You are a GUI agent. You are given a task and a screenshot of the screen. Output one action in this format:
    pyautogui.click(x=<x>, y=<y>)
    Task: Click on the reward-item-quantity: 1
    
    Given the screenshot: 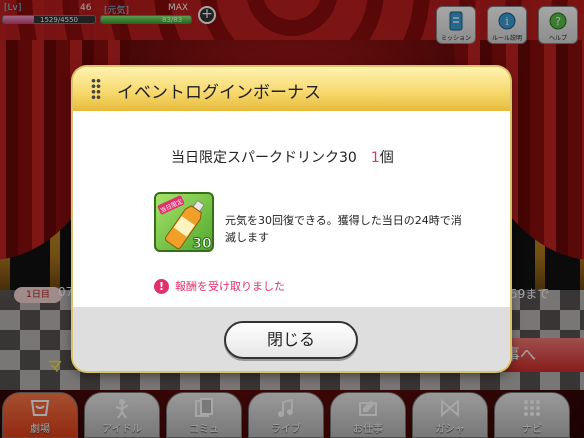 What is the action you would take?
    pyautogui.click(x=375, y=158)
    